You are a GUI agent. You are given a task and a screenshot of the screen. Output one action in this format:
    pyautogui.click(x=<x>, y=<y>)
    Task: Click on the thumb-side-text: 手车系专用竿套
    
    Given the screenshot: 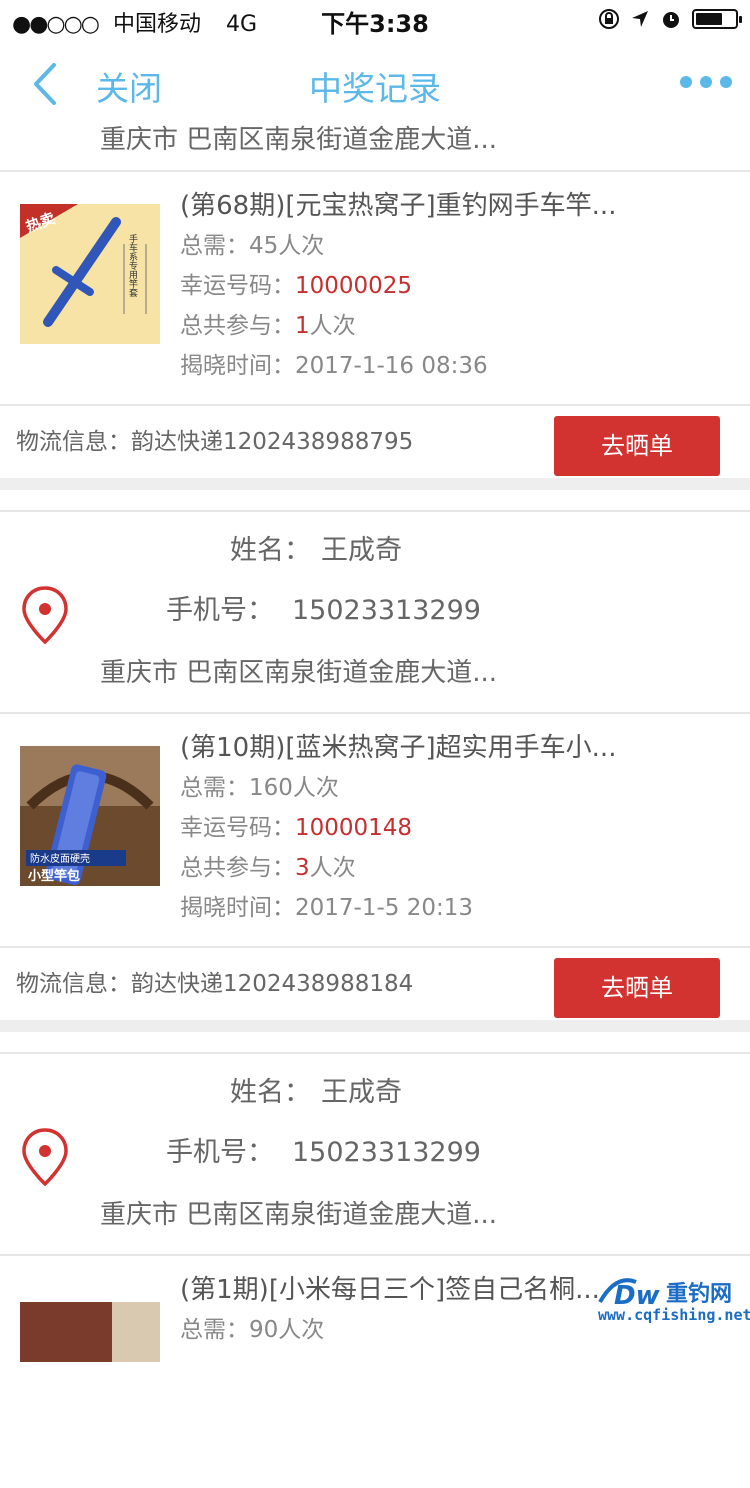 What is the action you would take?
    pyautogui.click(x=132, y=265)
    